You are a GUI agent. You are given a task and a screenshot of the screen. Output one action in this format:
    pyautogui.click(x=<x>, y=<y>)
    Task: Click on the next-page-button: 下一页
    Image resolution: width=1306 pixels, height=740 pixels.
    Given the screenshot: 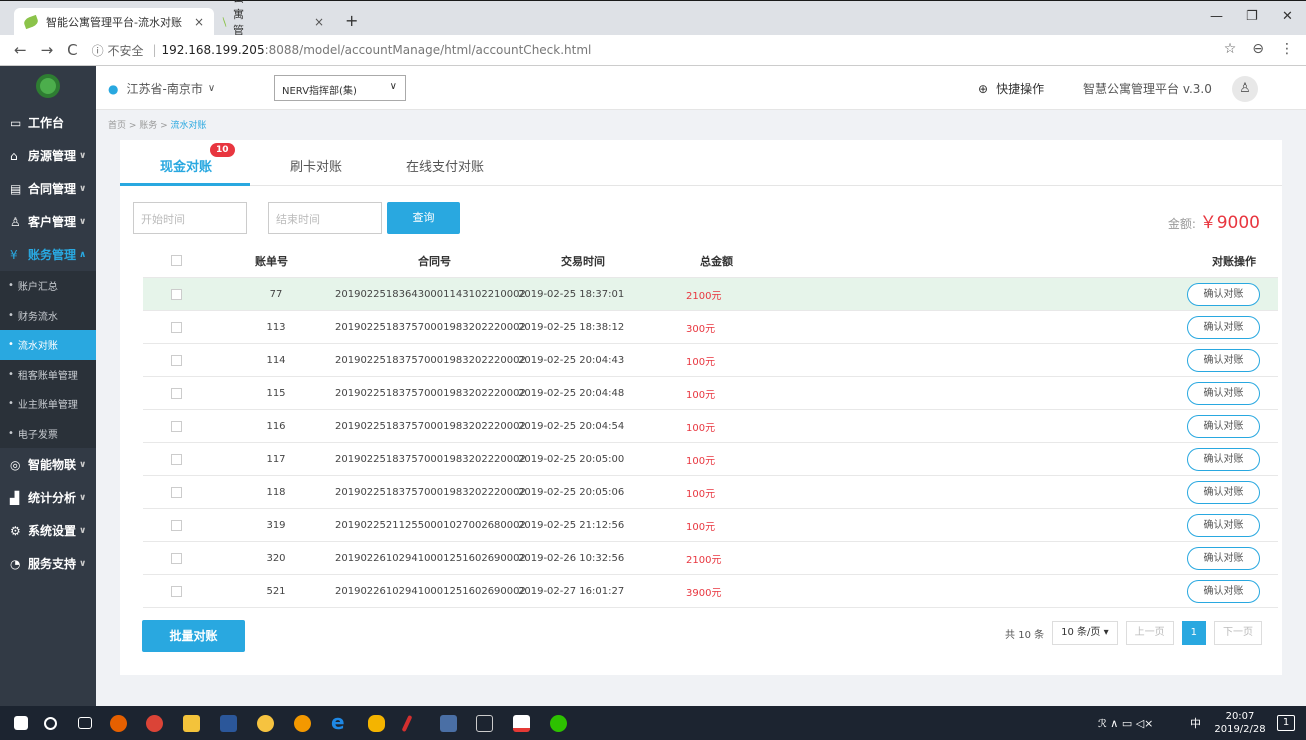 What is the action you would take?
    pyautogui.click(x=1238, y=633)
    